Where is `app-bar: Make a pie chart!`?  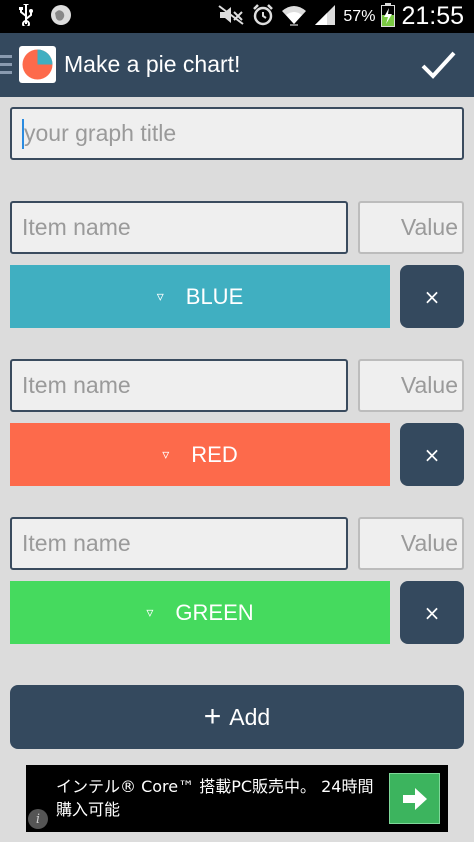 app-bar: Make a pie chart! is located at coordinates (237, 65).